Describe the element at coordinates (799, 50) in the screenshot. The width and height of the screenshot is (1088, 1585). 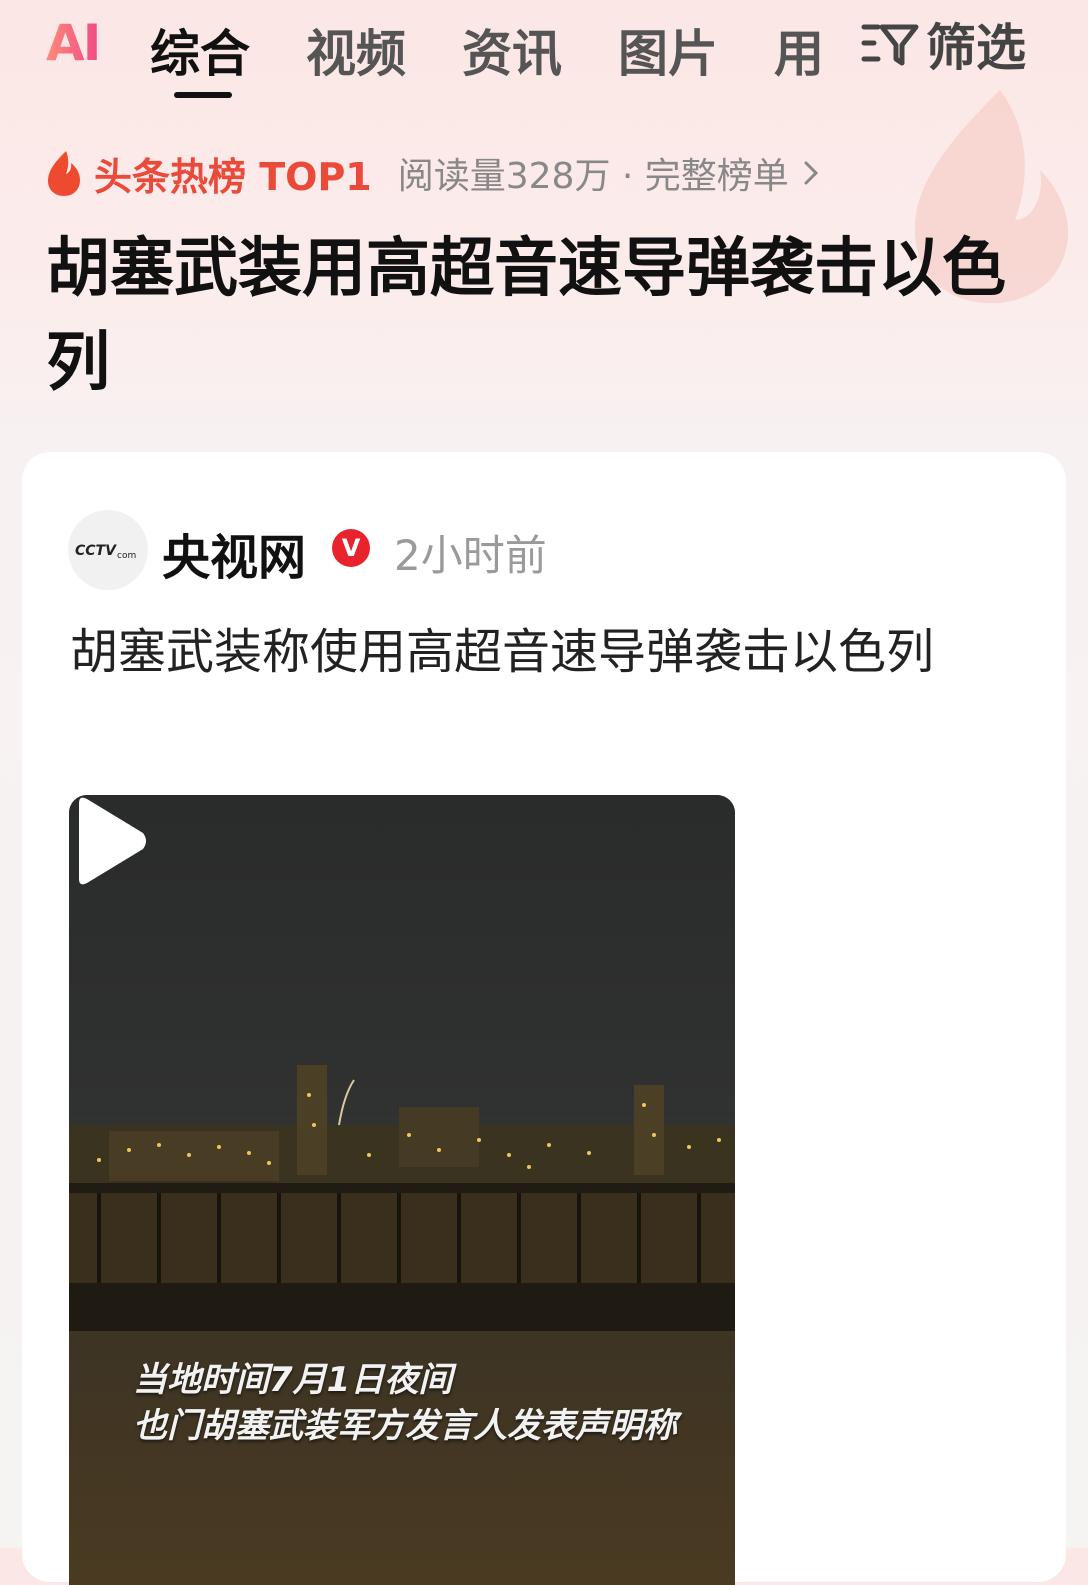
I see `tab-users: 用` at that location.